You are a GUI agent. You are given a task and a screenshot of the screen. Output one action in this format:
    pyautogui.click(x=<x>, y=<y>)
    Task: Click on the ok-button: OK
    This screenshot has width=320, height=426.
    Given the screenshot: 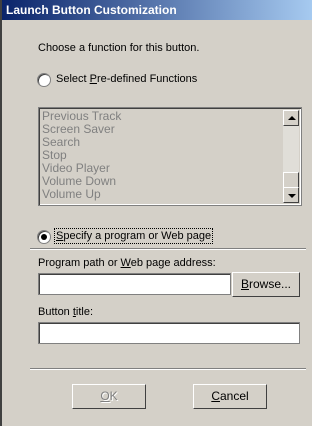 What is the action you would take?
    pyautogui.click(x=109, y=396)
    